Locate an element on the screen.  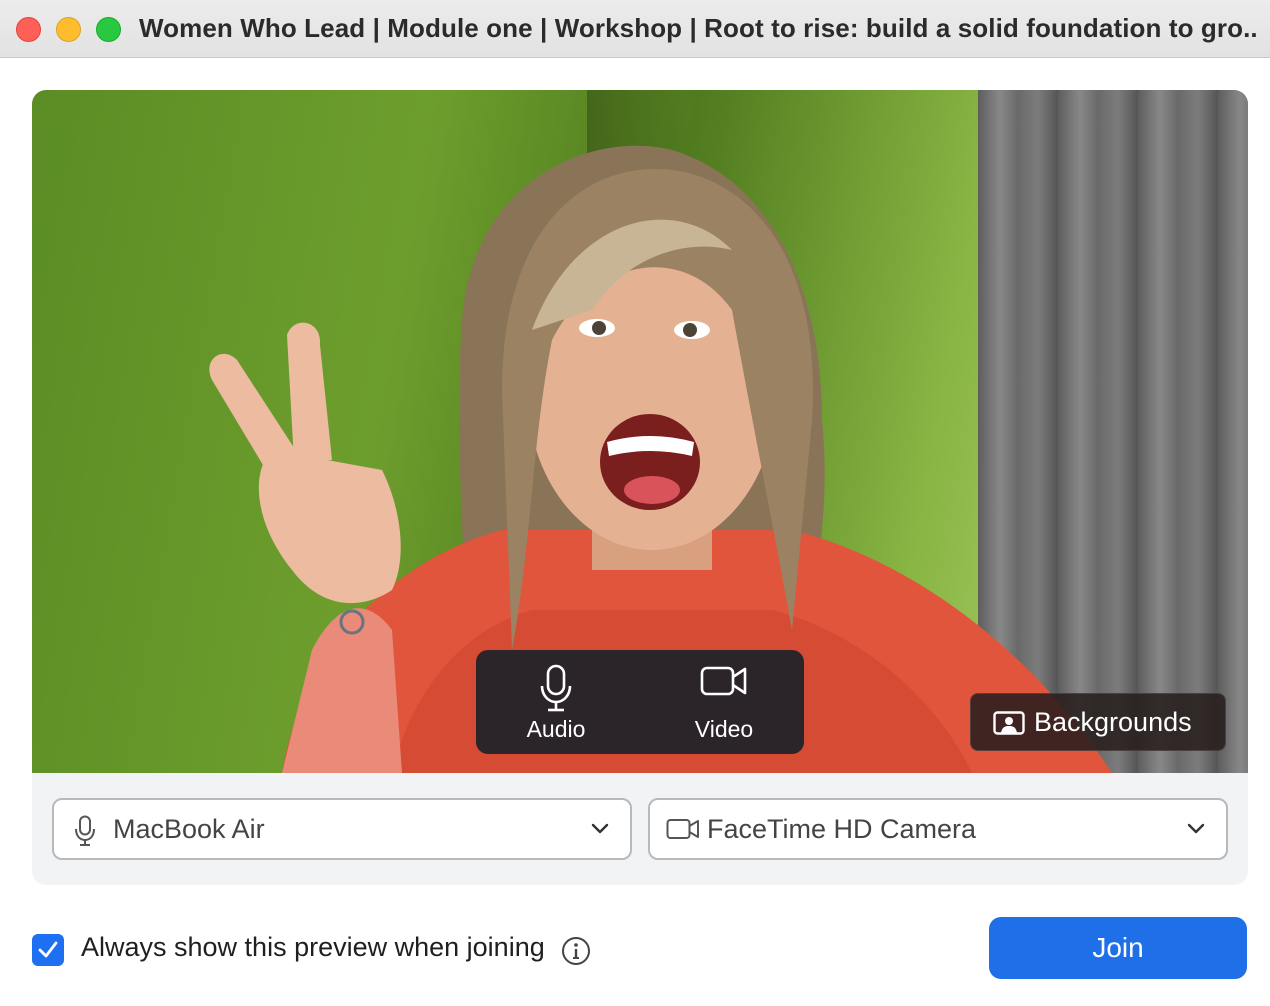
camera-select: FaceTime HD Camera is located at coordinates (938, 829).